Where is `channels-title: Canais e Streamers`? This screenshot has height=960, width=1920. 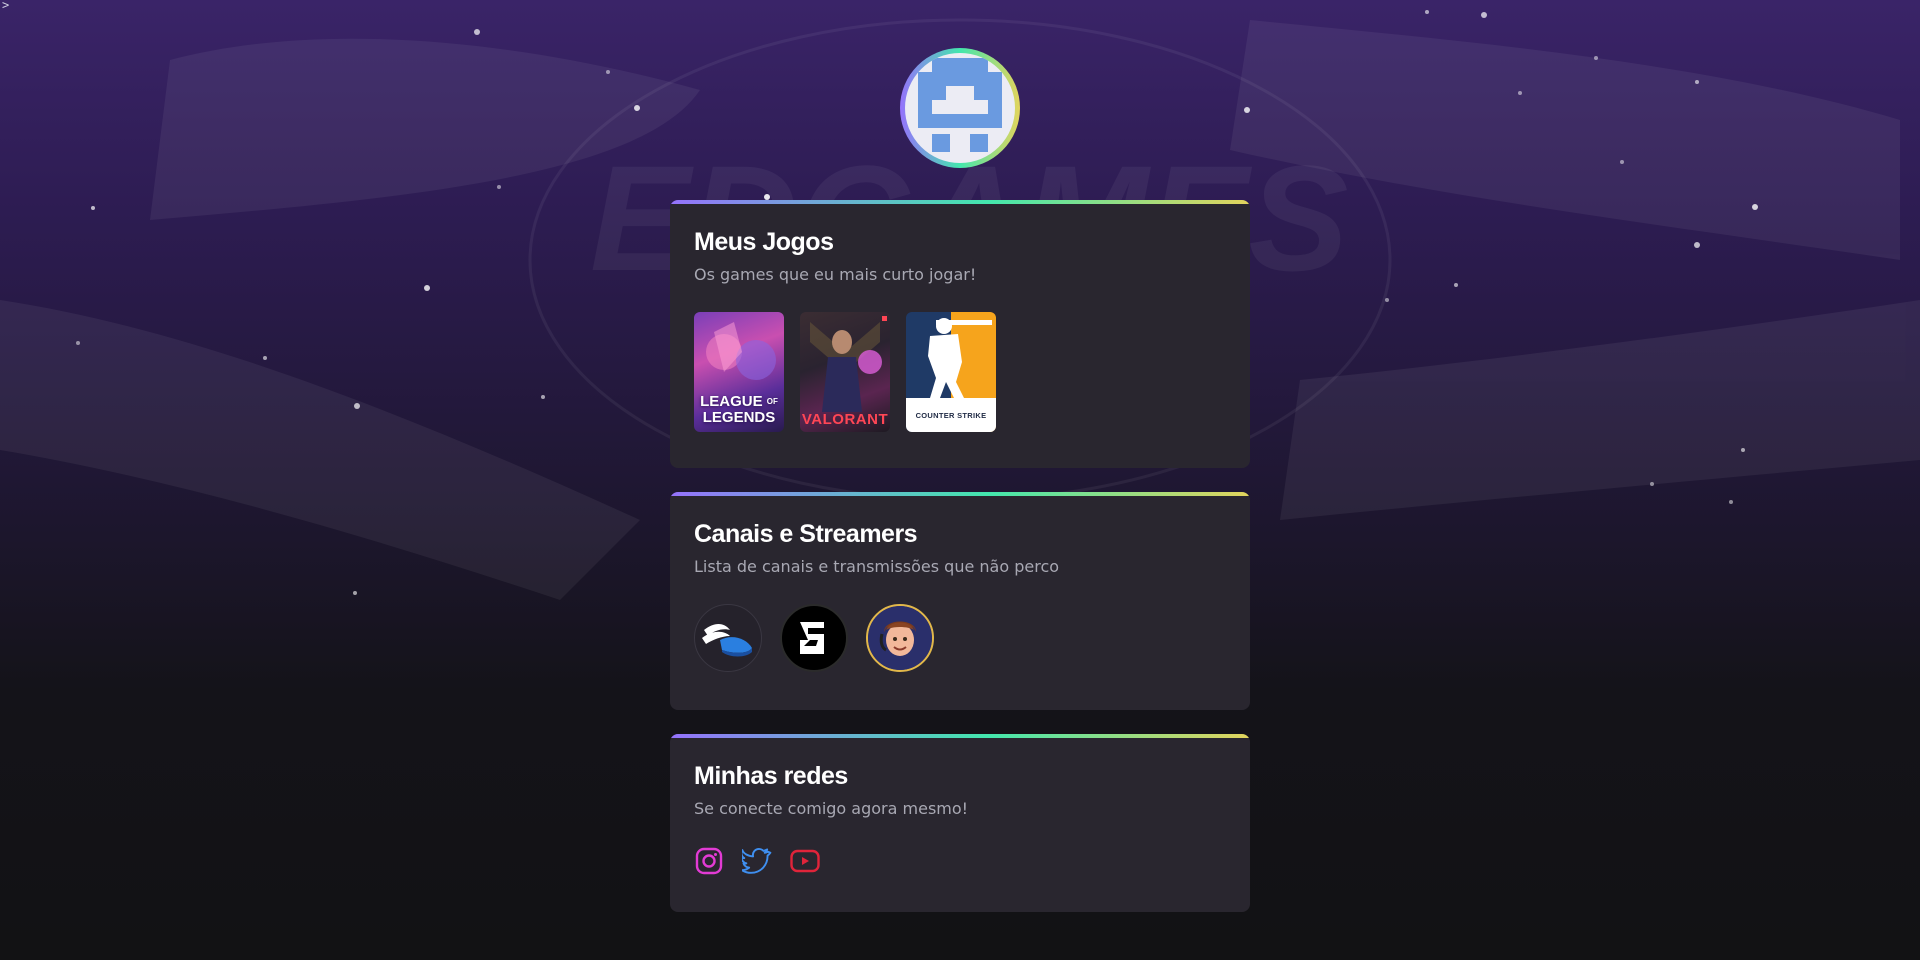 channels-title: Canais e Streamers is located at coordinates (806, 534).